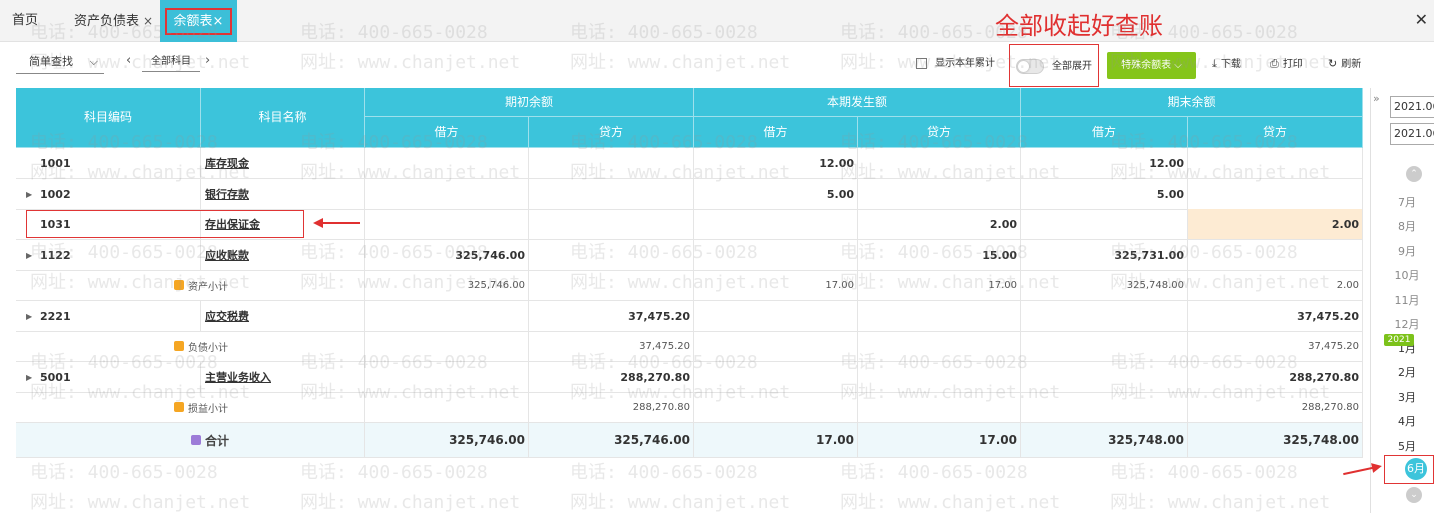  I want to click on watermark-text: 网址: www.chanjet.net, so click(140, 502).